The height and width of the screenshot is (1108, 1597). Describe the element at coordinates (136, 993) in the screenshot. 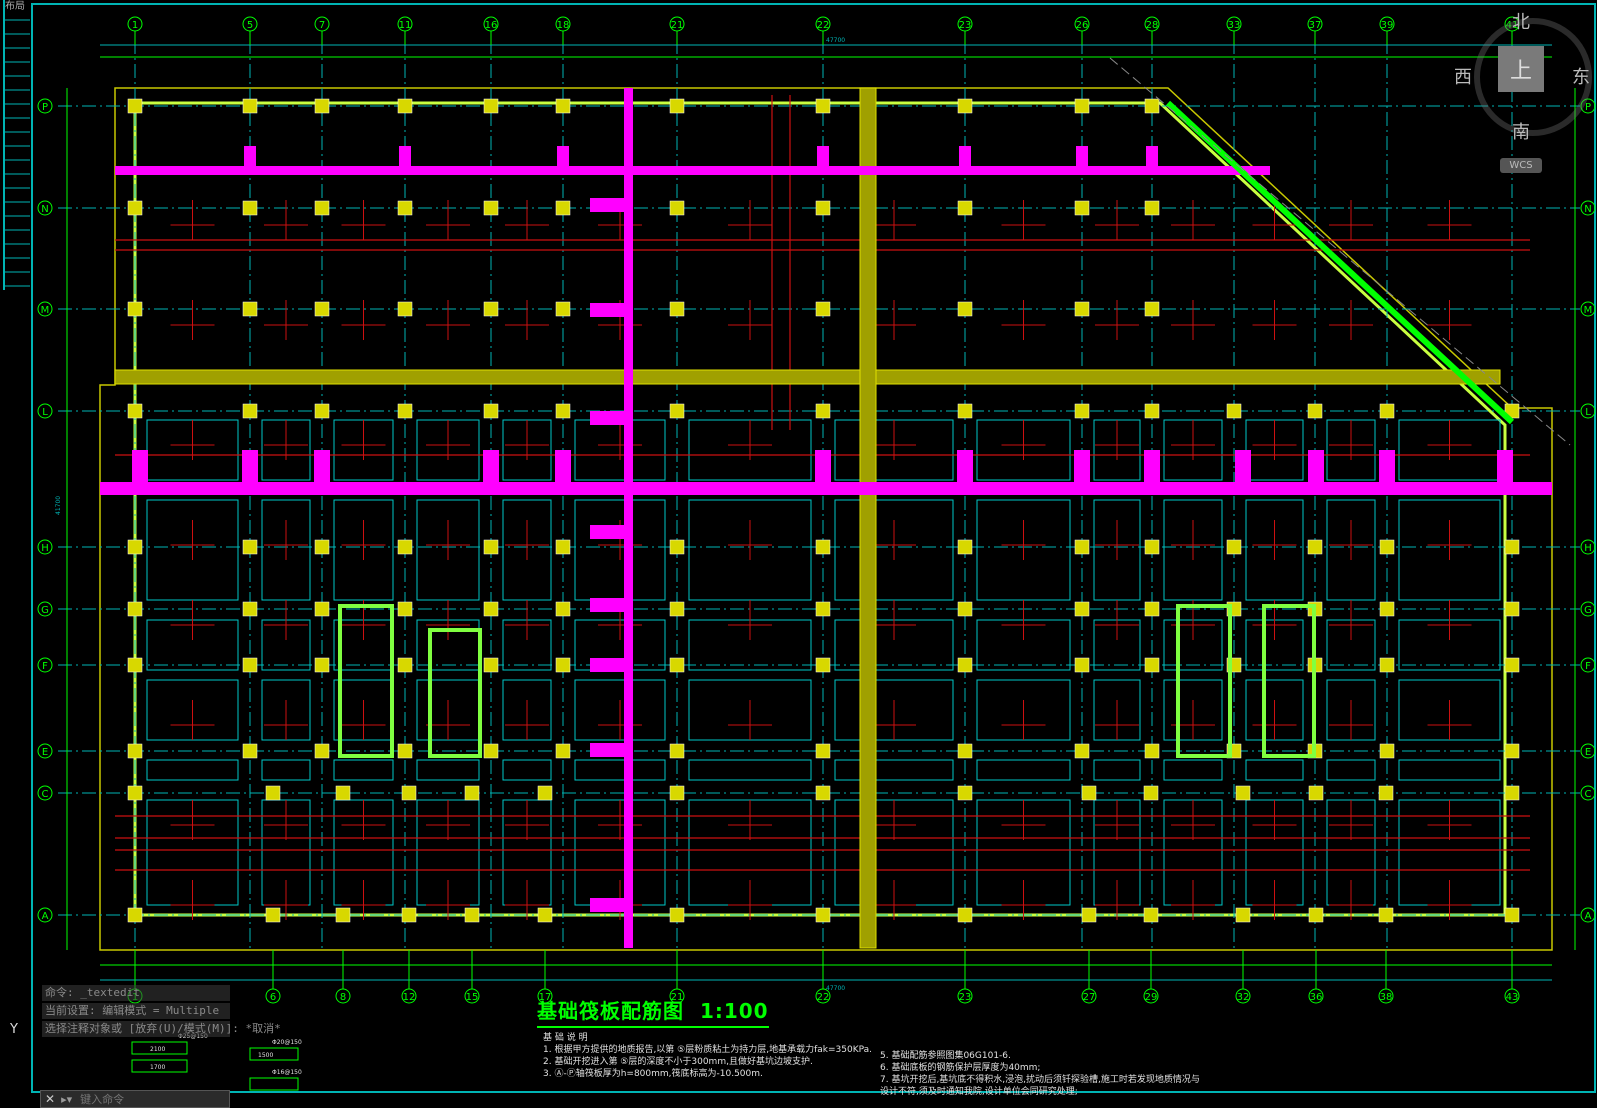

I see `command-line-1: 命令: _textedit` at that location.